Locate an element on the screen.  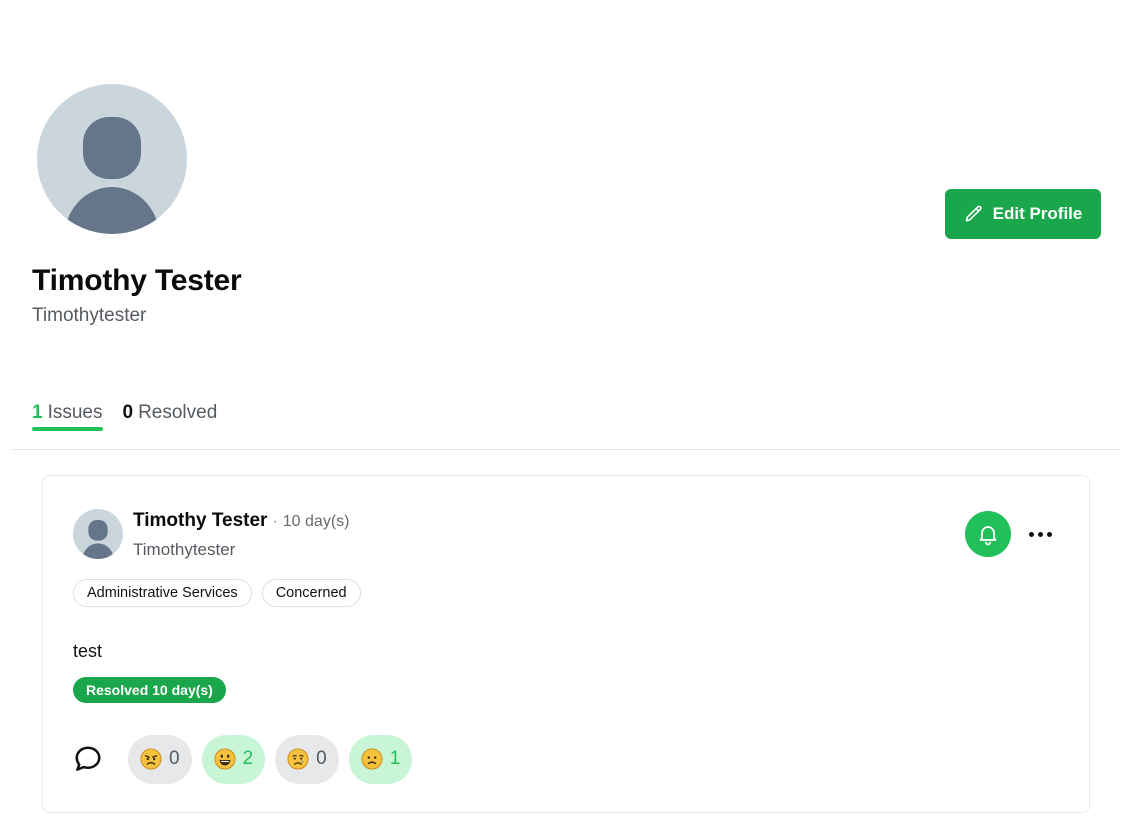
tab-issues: 1 Issues is located at coordinates (67, 416).